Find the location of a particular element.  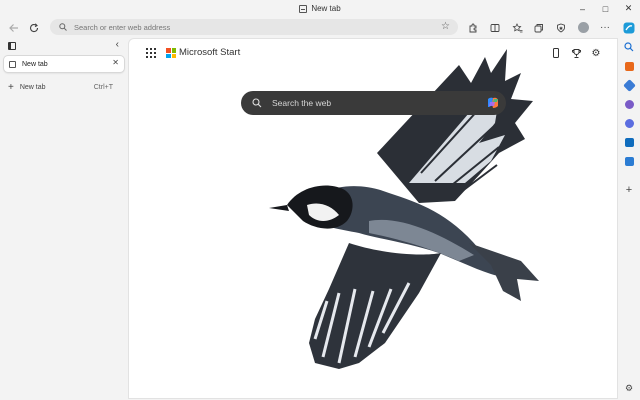

new-tab-label: New tab is located at coordinates (32, 87).